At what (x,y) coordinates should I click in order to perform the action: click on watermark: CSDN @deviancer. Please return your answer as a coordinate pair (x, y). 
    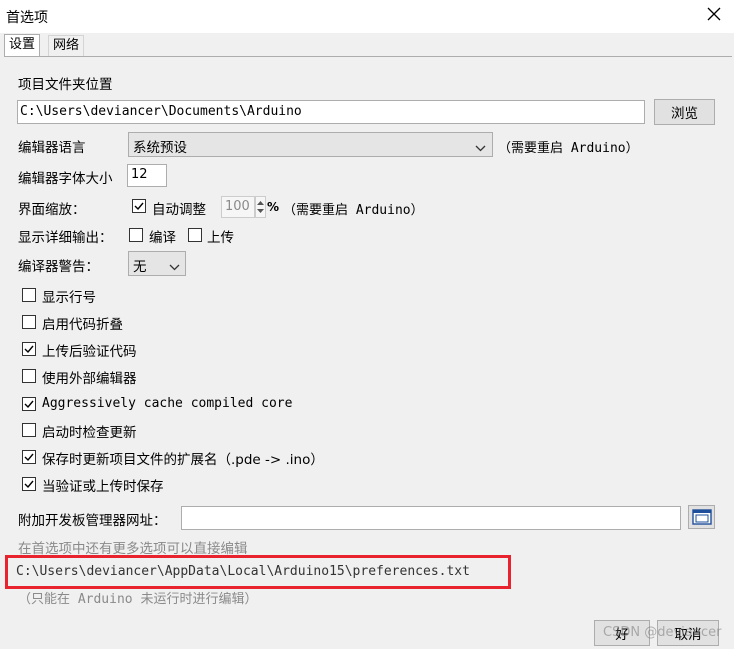
    Looking at the image, I should click on (662, 632).